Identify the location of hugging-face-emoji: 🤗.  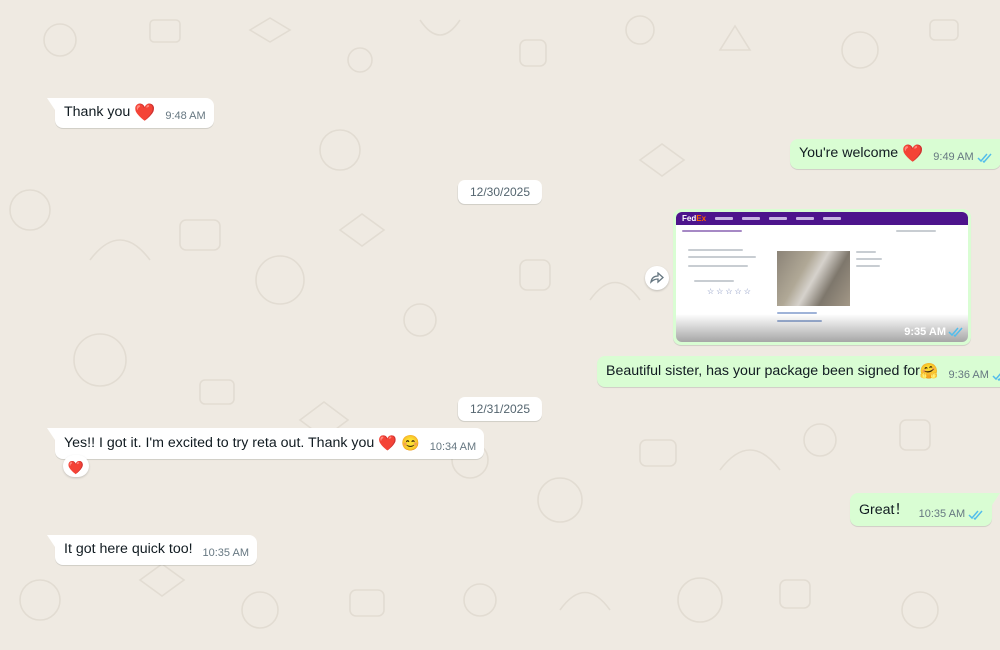
(929, 371).